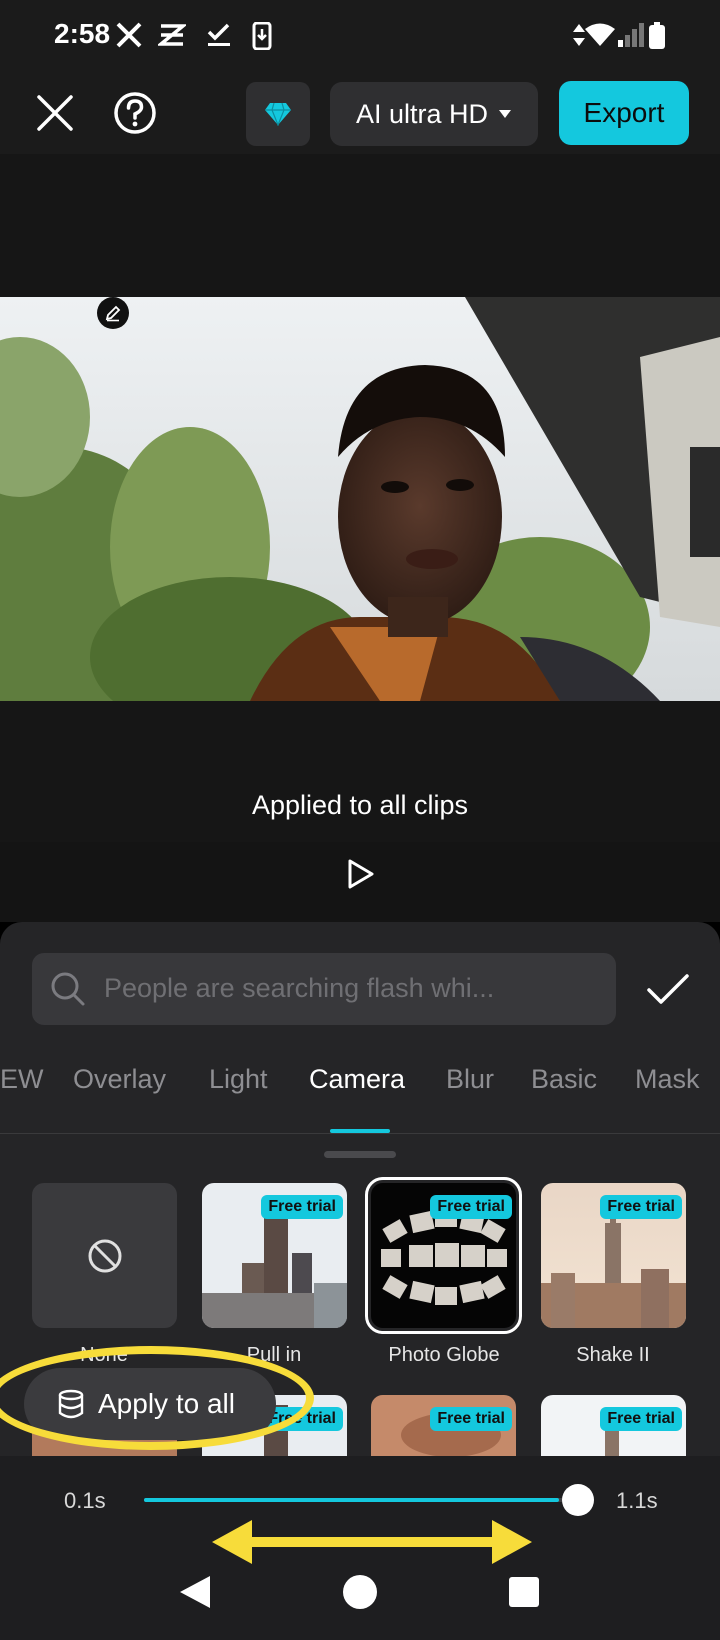  Describe the element at coordinates (657, 35) in the screenshot. I see `battery-icon` at that location.